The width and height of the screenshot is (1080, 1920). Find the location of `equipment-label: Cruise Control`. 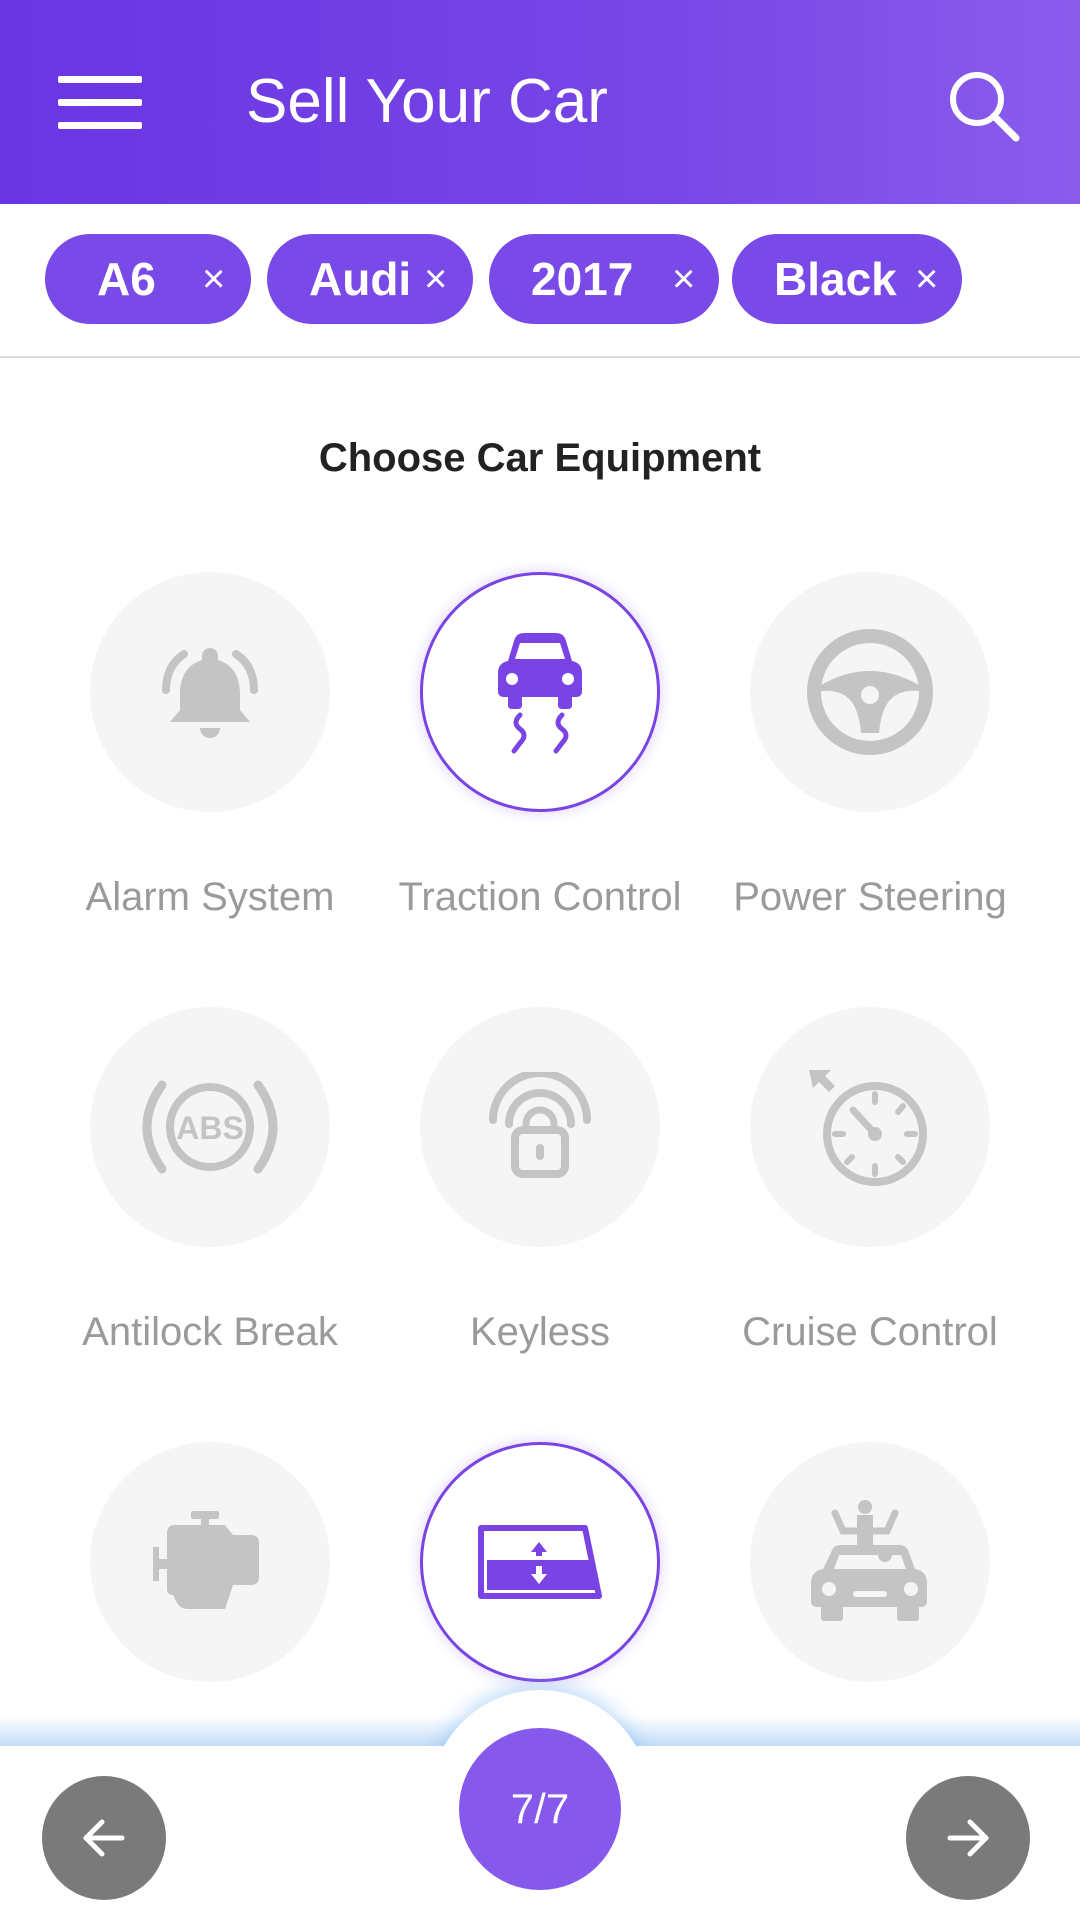

equipment-label: Cruise Control is located at coordinates (870, 1332).